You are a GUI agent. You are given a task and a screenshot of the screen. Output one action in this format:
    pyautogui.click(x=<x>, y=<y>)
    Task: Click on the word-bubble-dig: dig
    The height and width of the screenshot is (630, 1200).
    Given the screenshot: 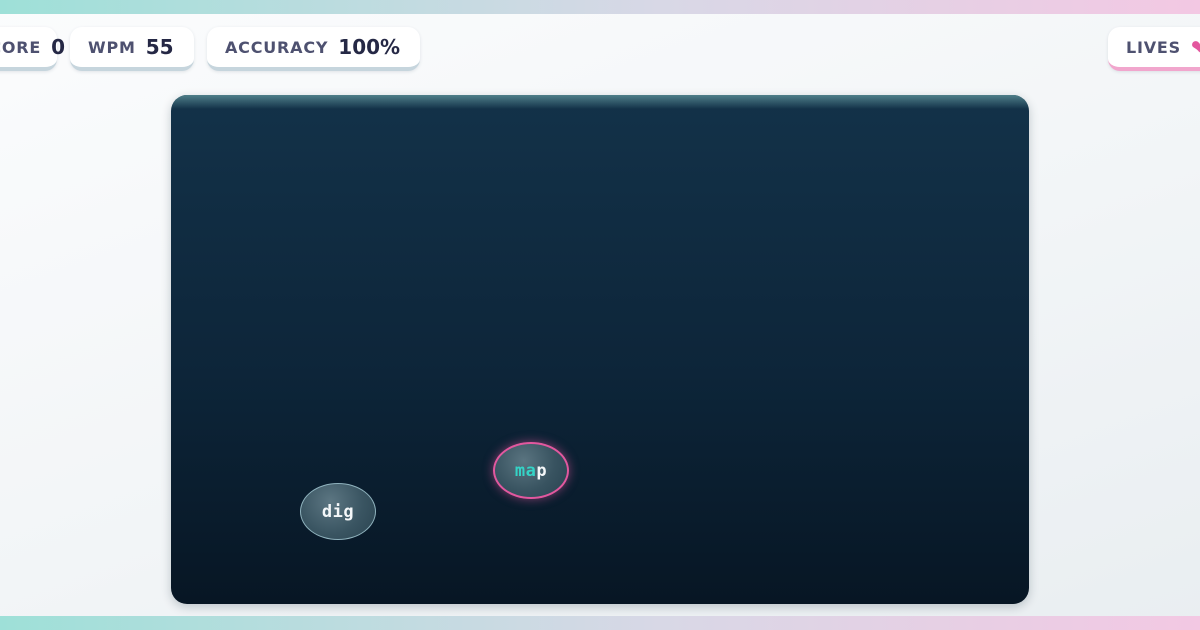 What is the action you would take?
    pyautogui.click(x=338, y=511)
    